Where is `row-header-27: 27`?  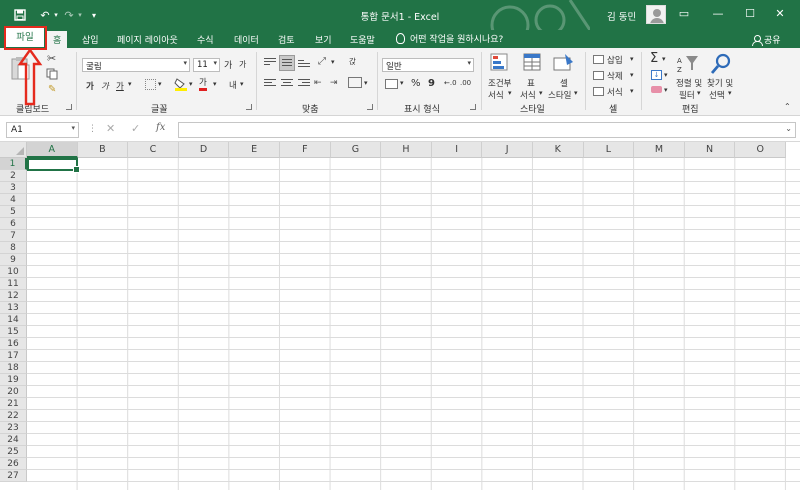
row-header-27: 27 is located at coordinates (13, 476).